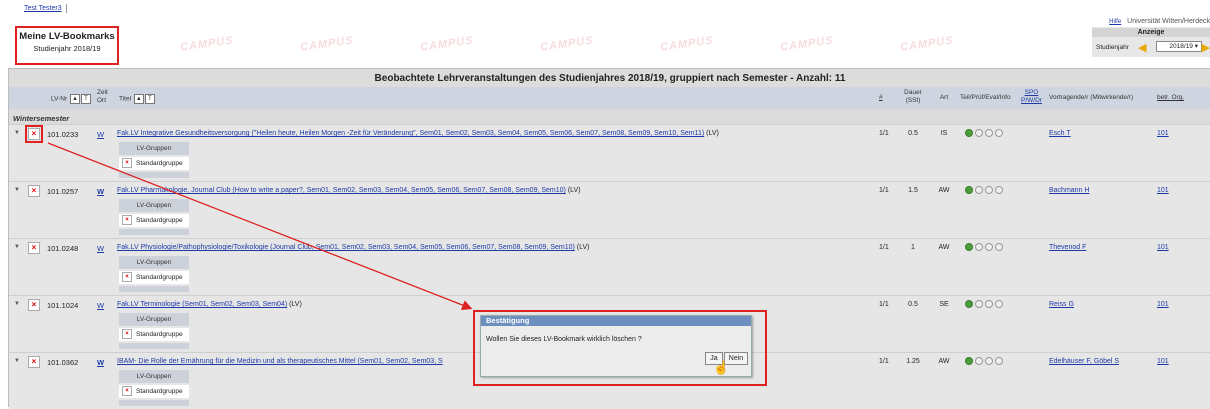  What do you see at coordinates (616, 321) in the screenshot?
I see `dialog-title: Bestätigung` at bounding box center [616, 321].